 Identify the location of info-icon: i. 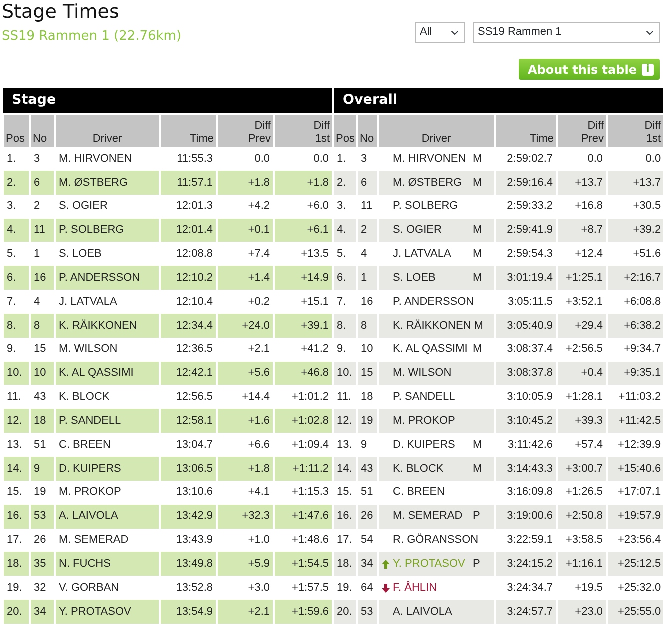
(648, 70).